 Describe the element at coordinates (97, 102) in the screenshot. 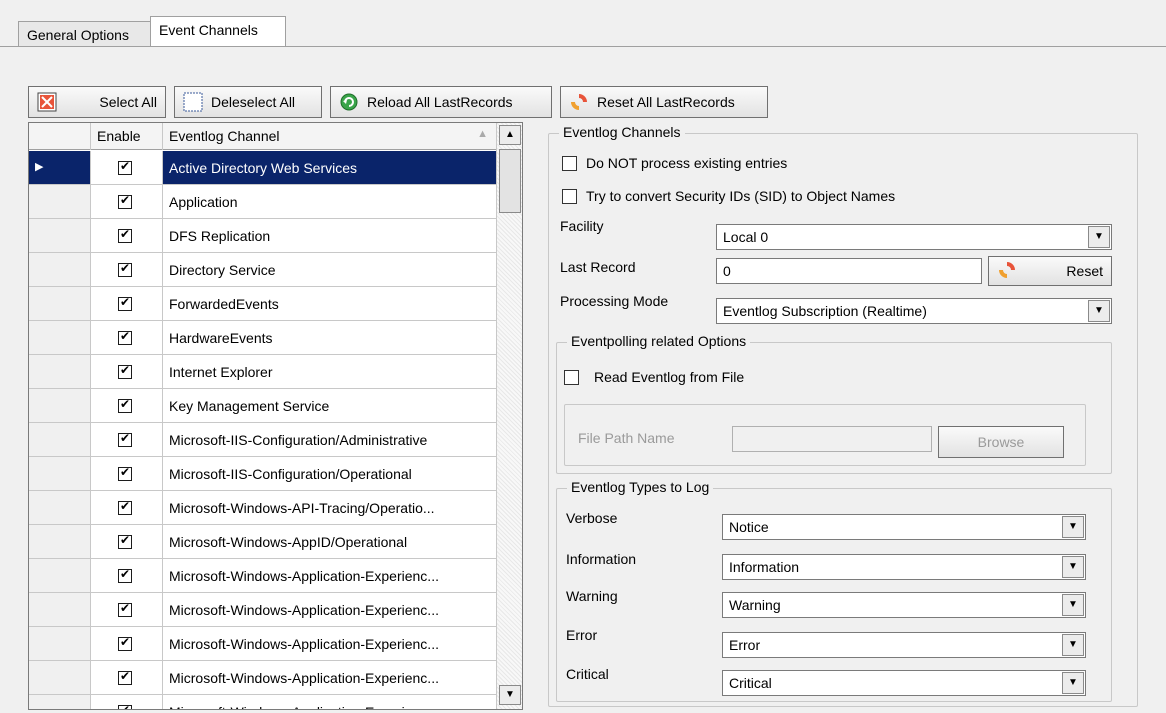

I see `select-all-button: Select All` at that location.